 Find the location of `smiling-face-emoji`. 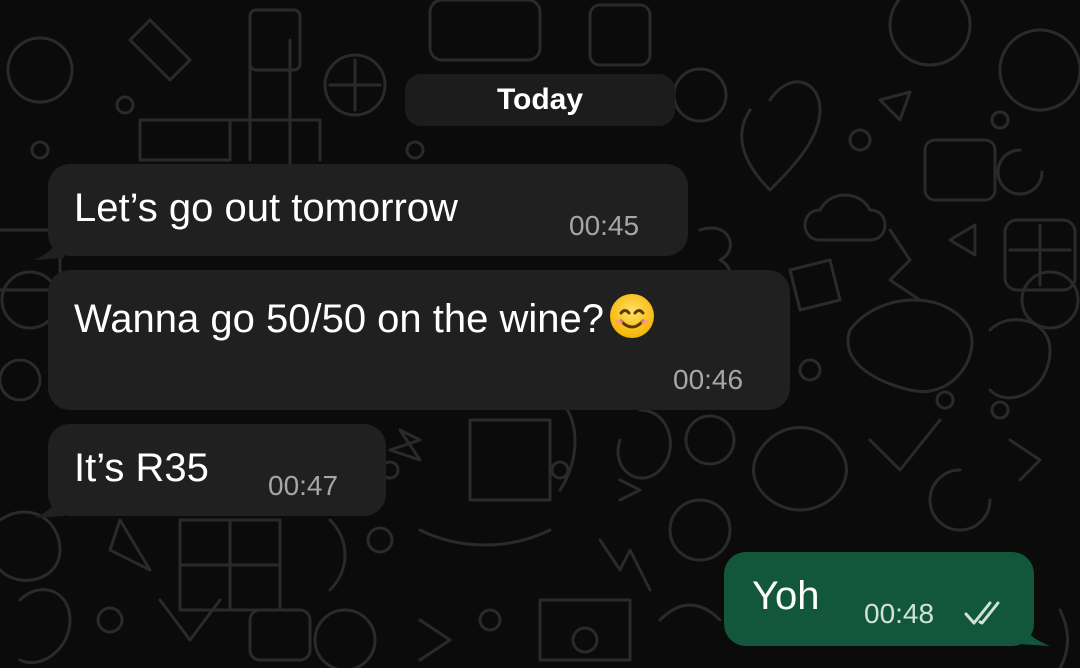

smiling-face-emoji is located at coordinates (632, 316).